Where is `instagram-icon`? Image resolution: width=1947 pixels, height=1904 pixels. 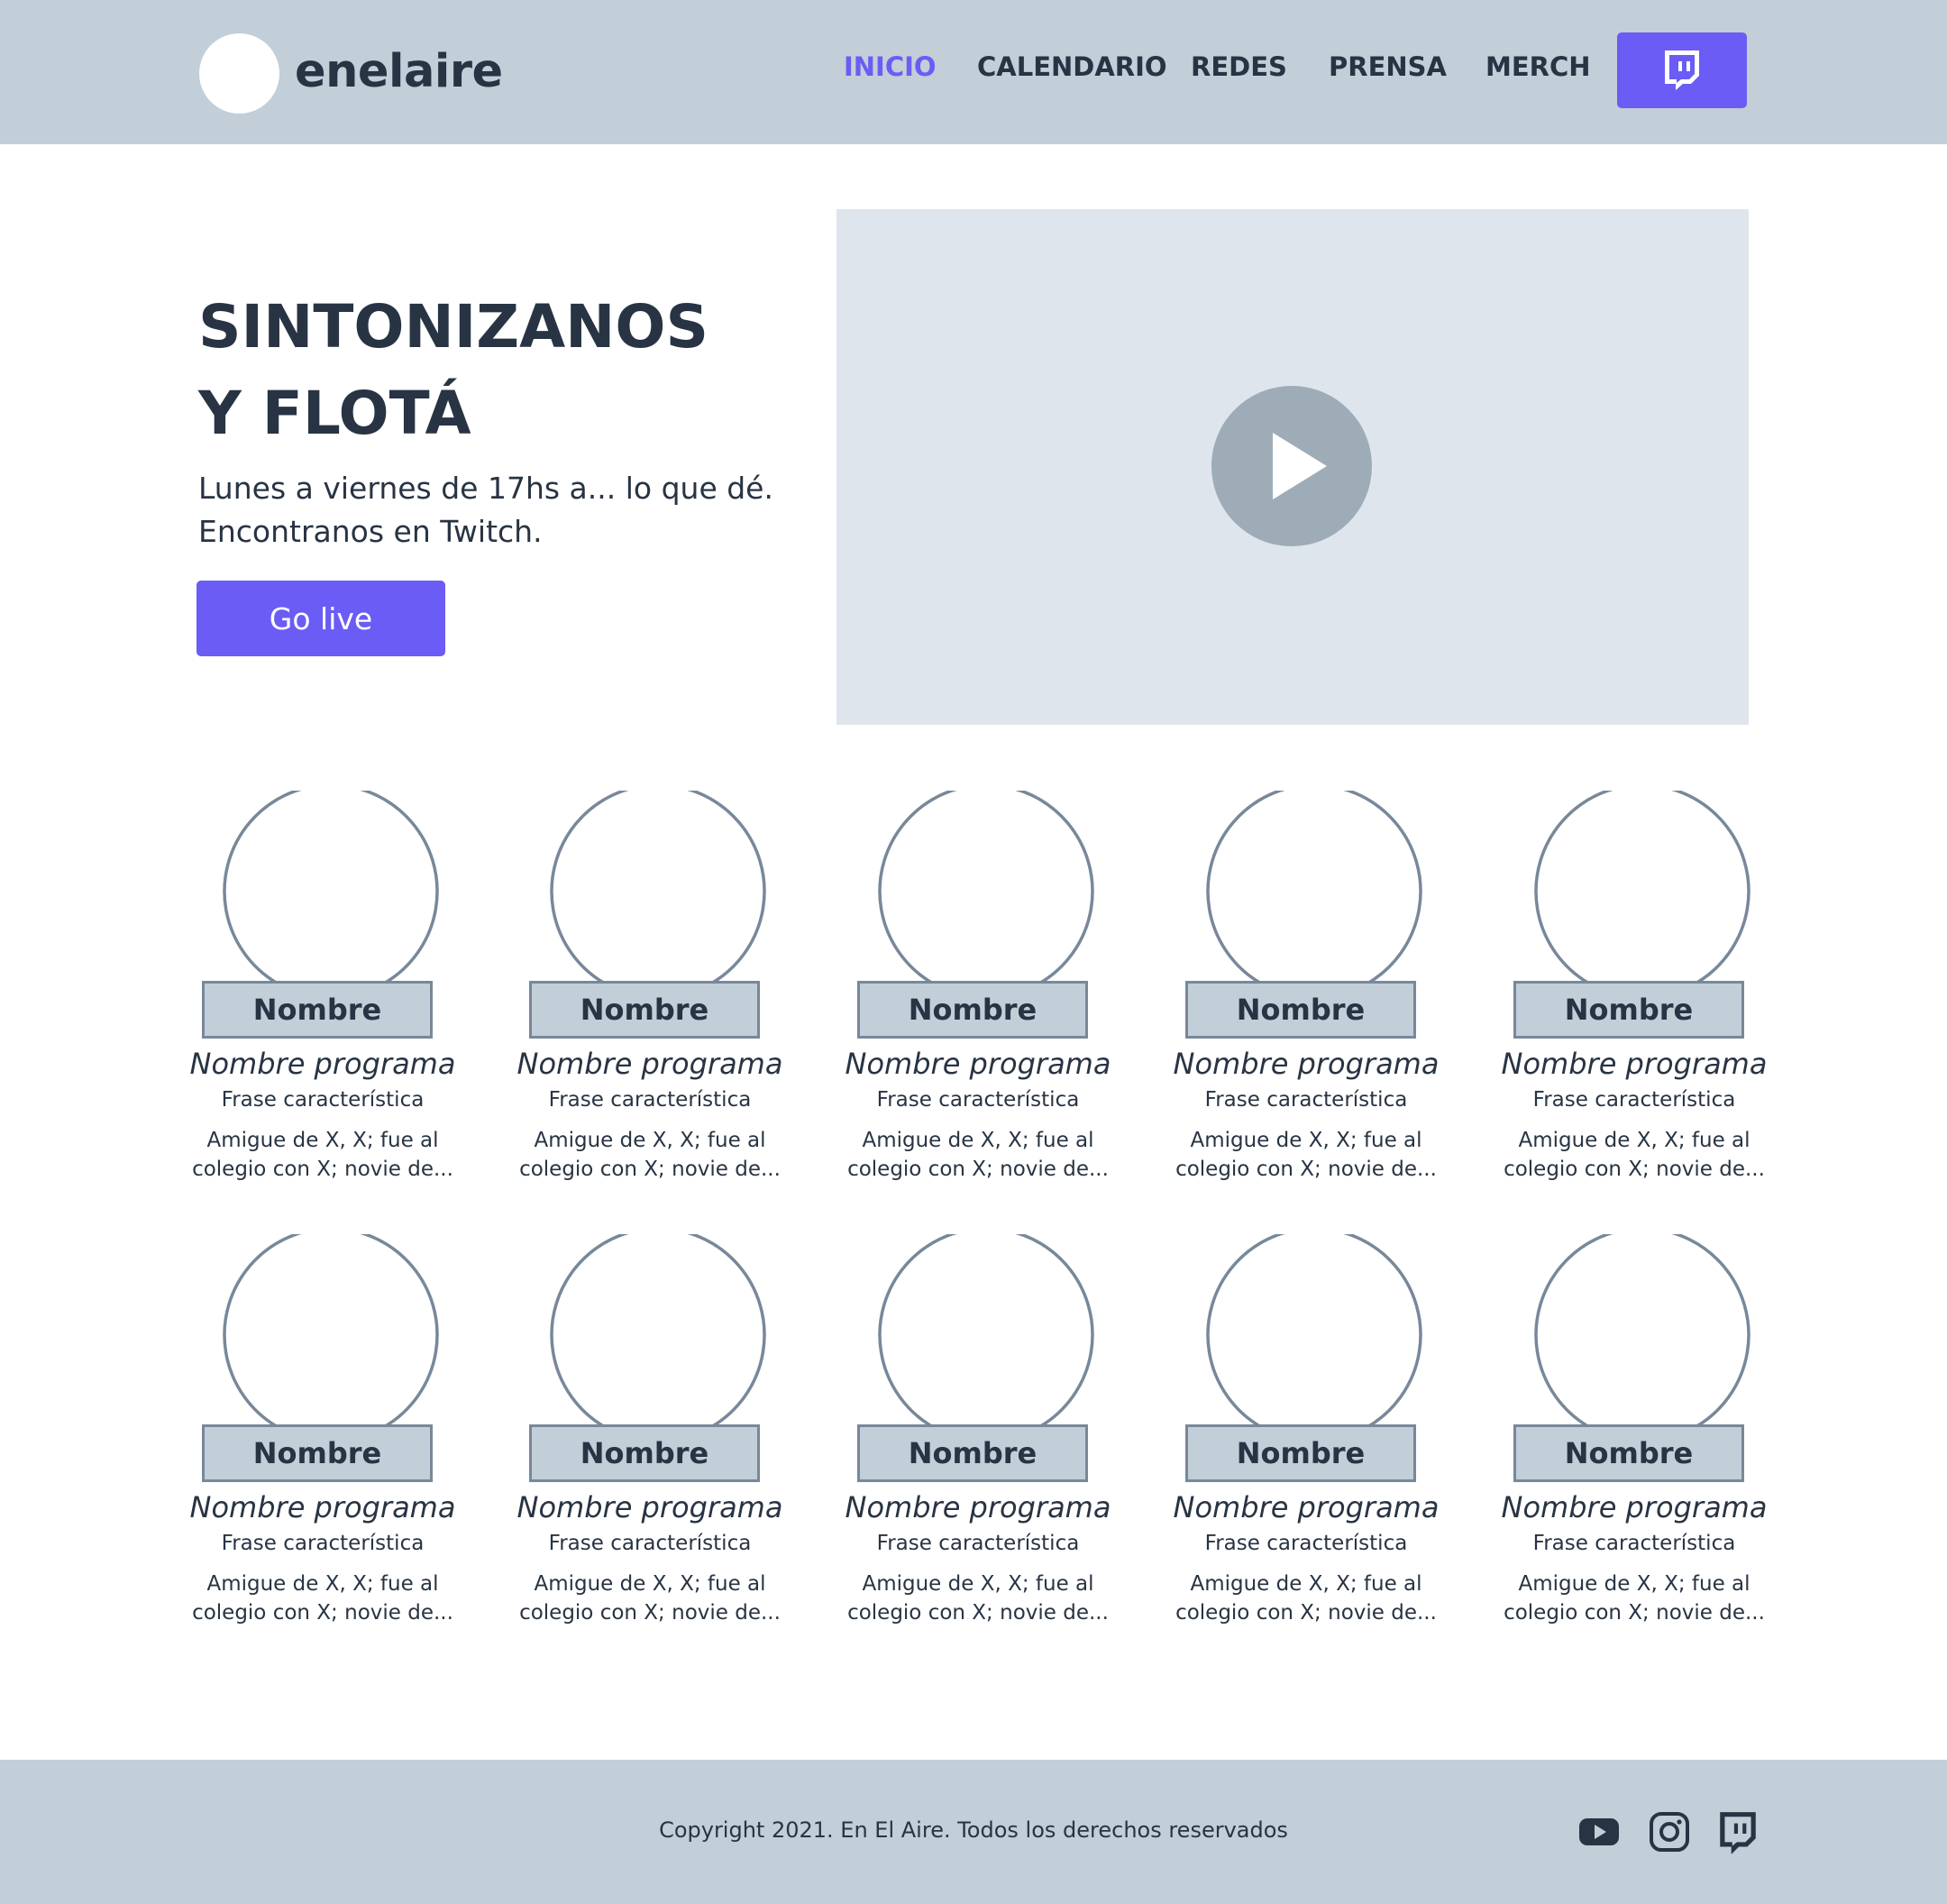
instagram-icon is located at coordinates (1669, 1832).